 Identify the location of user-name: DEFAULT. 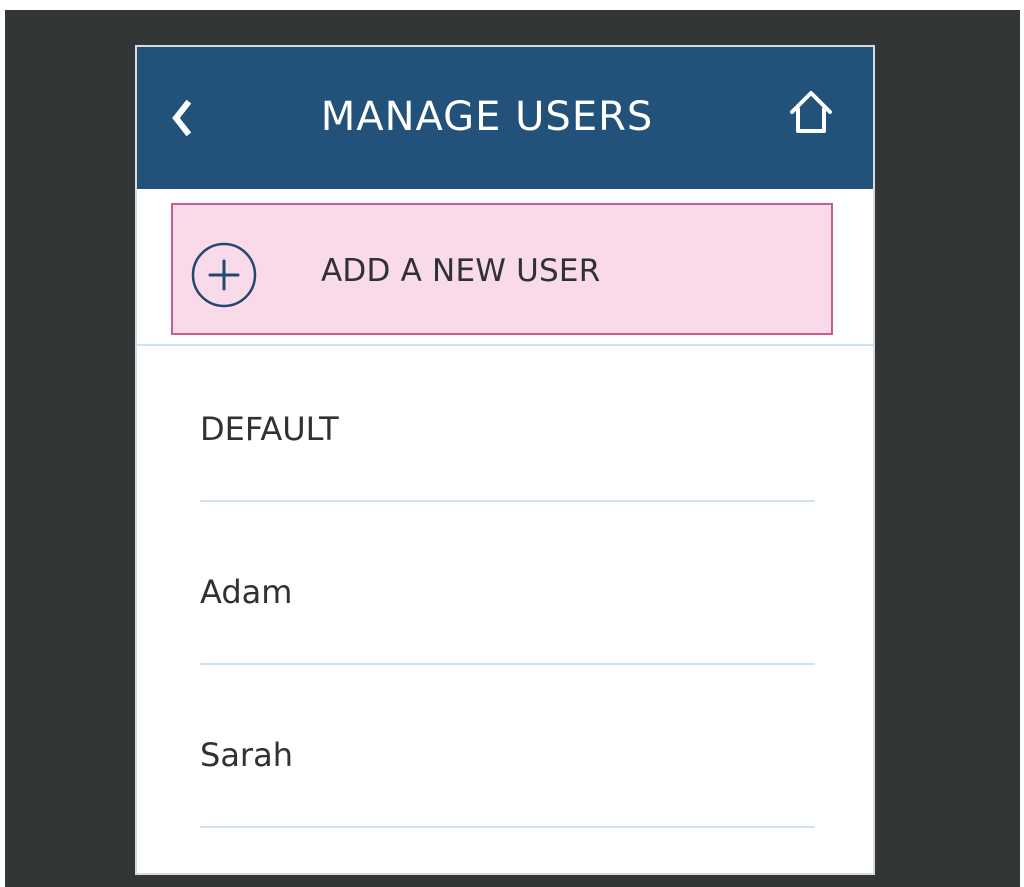
(269, 429).